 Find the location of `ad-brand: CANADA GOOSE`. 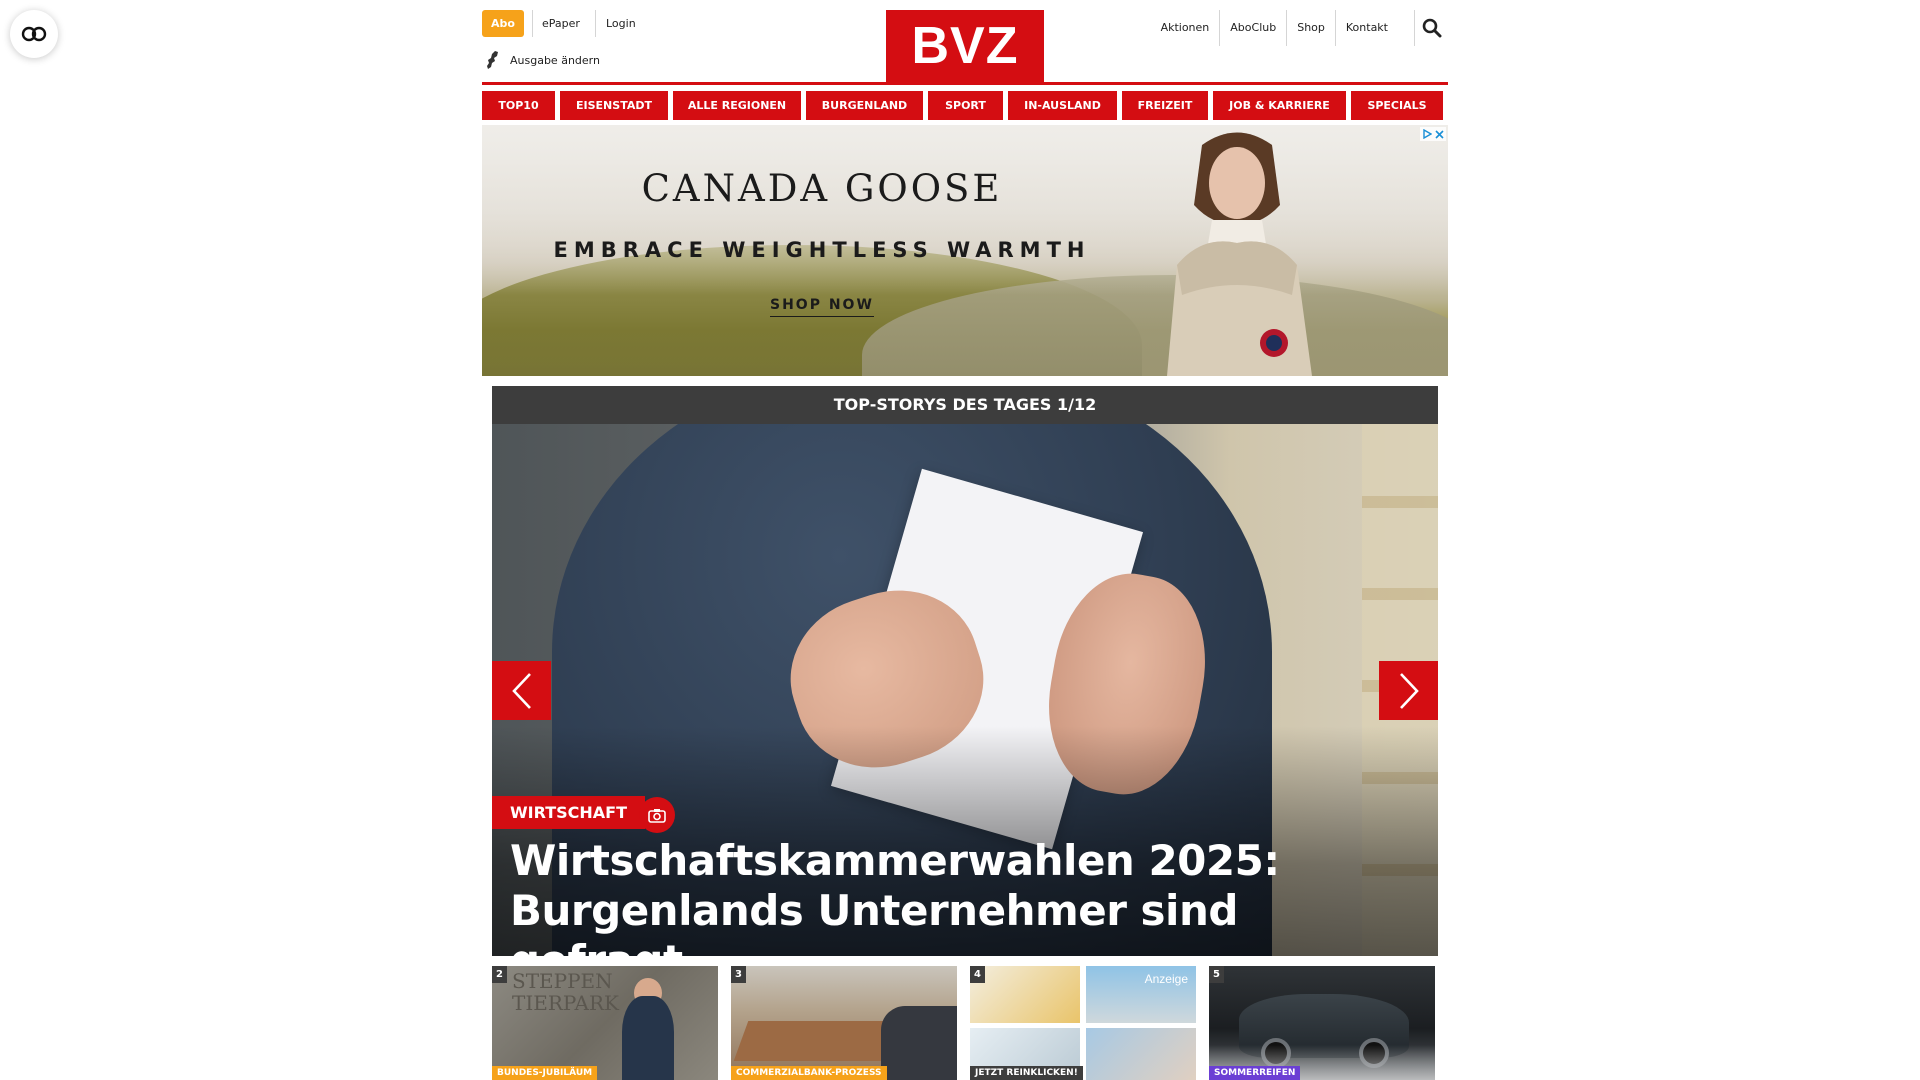

ad-brand: CANADA GOOSE is located at coordinates (822, 188).